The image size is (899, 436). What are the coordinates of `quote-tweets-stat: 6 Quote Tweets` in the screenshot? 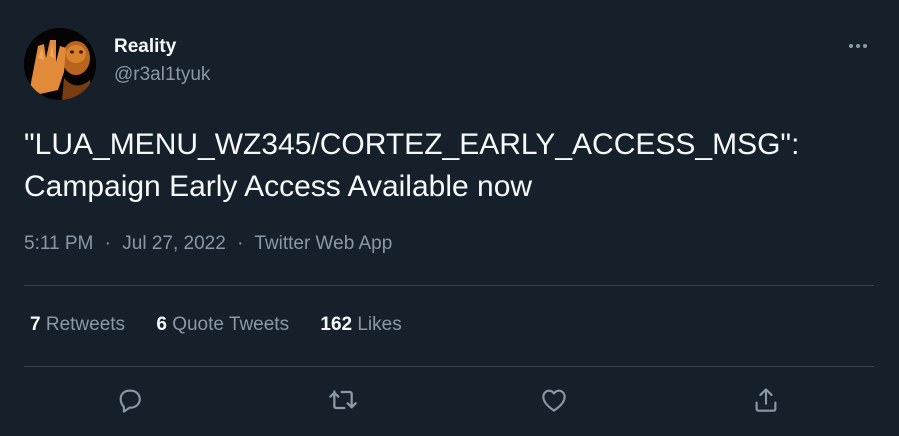 It's located at (222, 325).